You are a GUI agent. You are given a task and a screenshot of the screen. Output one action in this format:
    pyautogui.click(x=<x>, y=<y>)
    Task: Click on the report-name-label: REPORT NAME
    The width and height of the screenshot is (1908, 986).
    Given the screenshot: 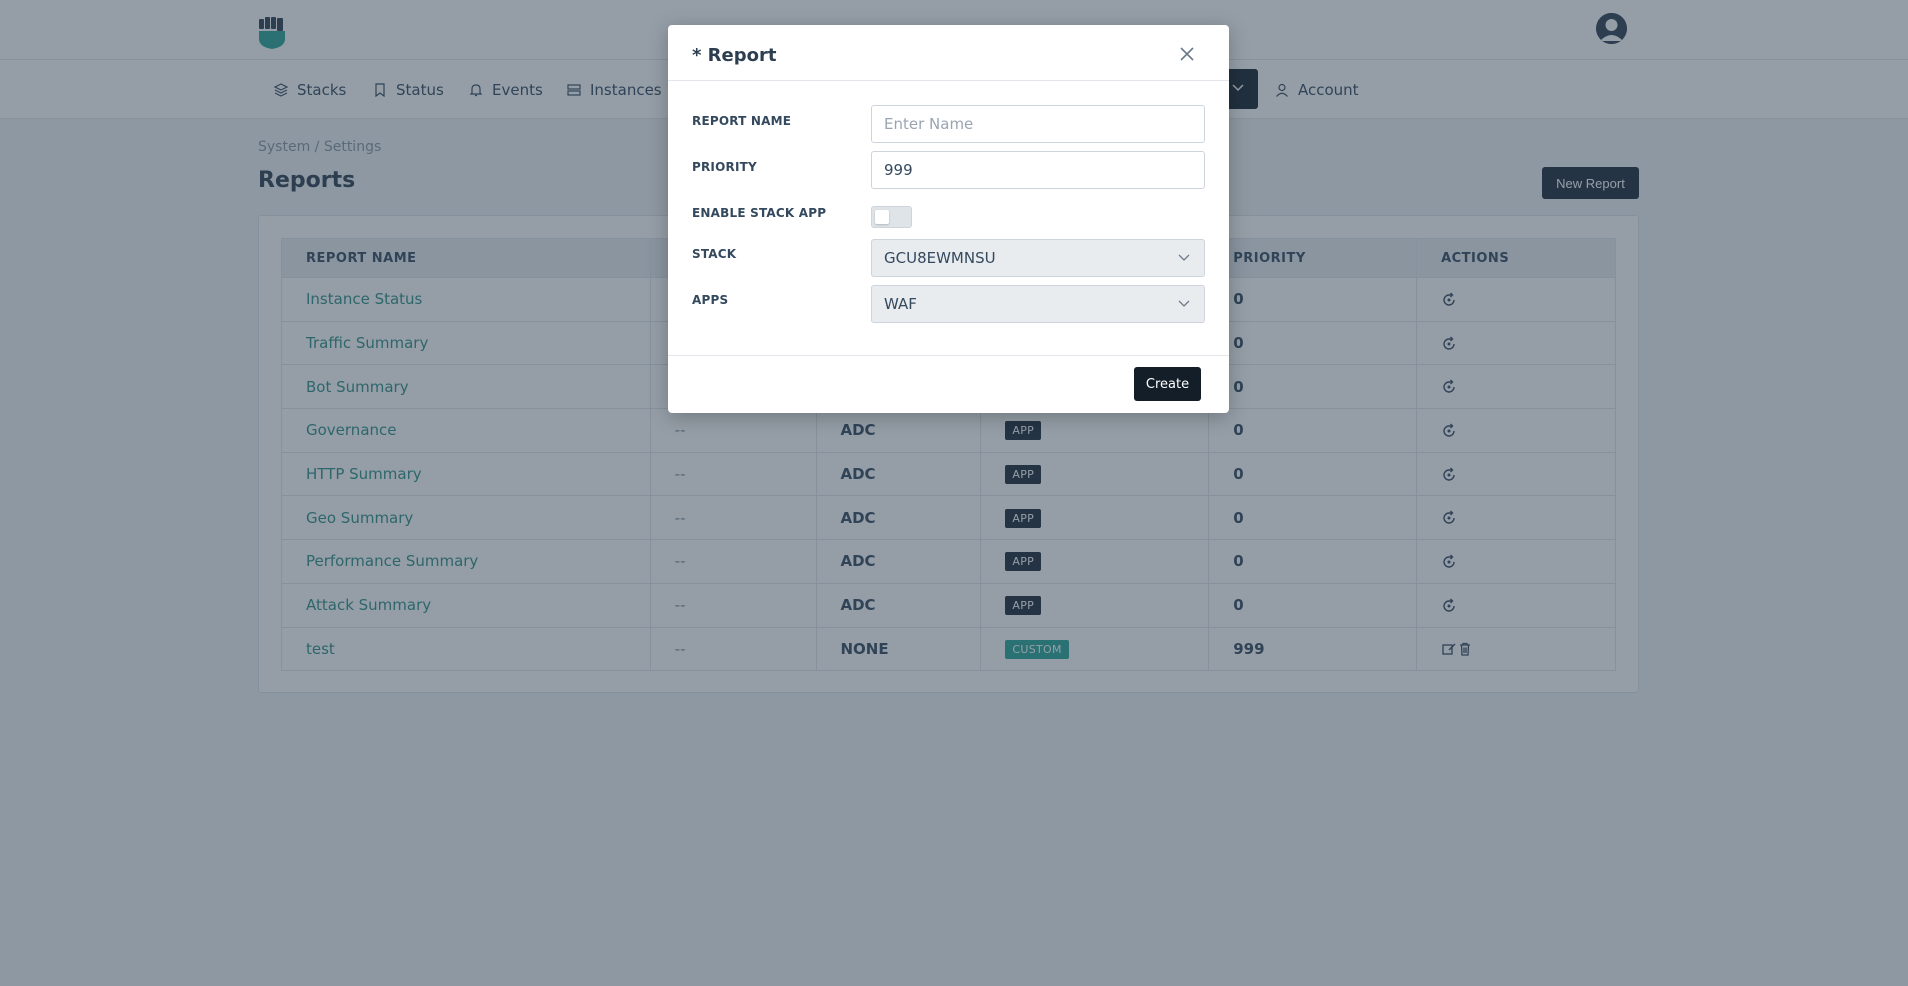 What is the action you would take?
    pyautogui.click(x=742, y=121)
    